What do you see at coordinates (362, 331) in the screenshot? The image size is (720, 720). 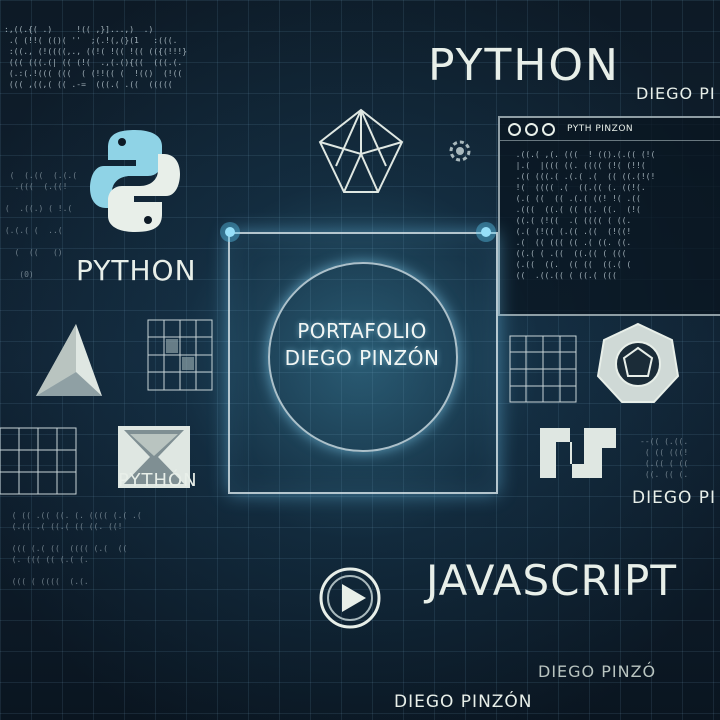 I see `portfolio-title-line1: PORTAFOLIO` at bounding box center [362, 331].